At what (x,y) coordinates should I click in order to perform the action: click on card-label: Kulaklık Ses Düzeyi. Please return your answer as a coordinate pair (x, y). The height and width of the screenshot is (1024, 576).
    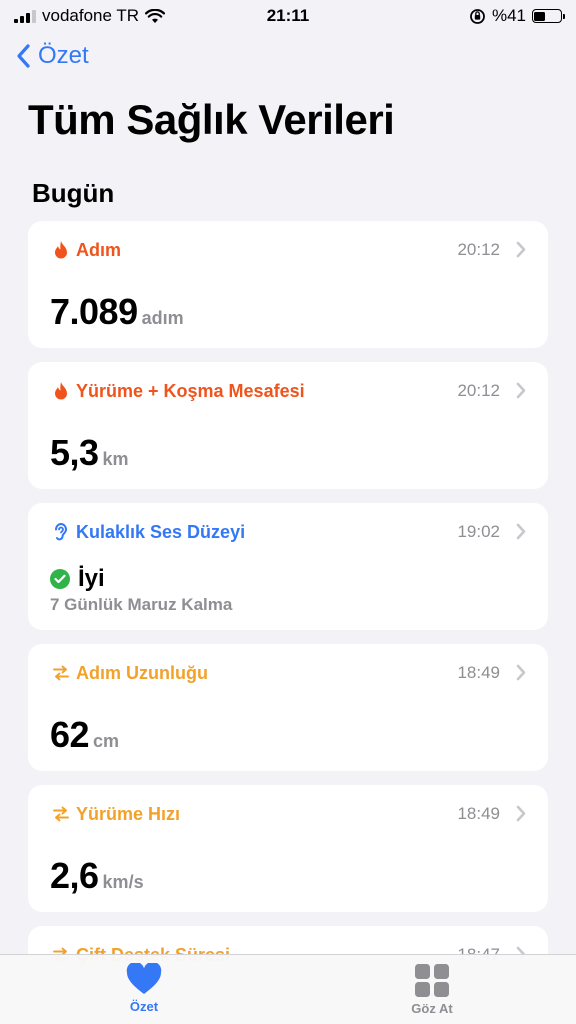
    Looking at the image, I should click on (161, 531).